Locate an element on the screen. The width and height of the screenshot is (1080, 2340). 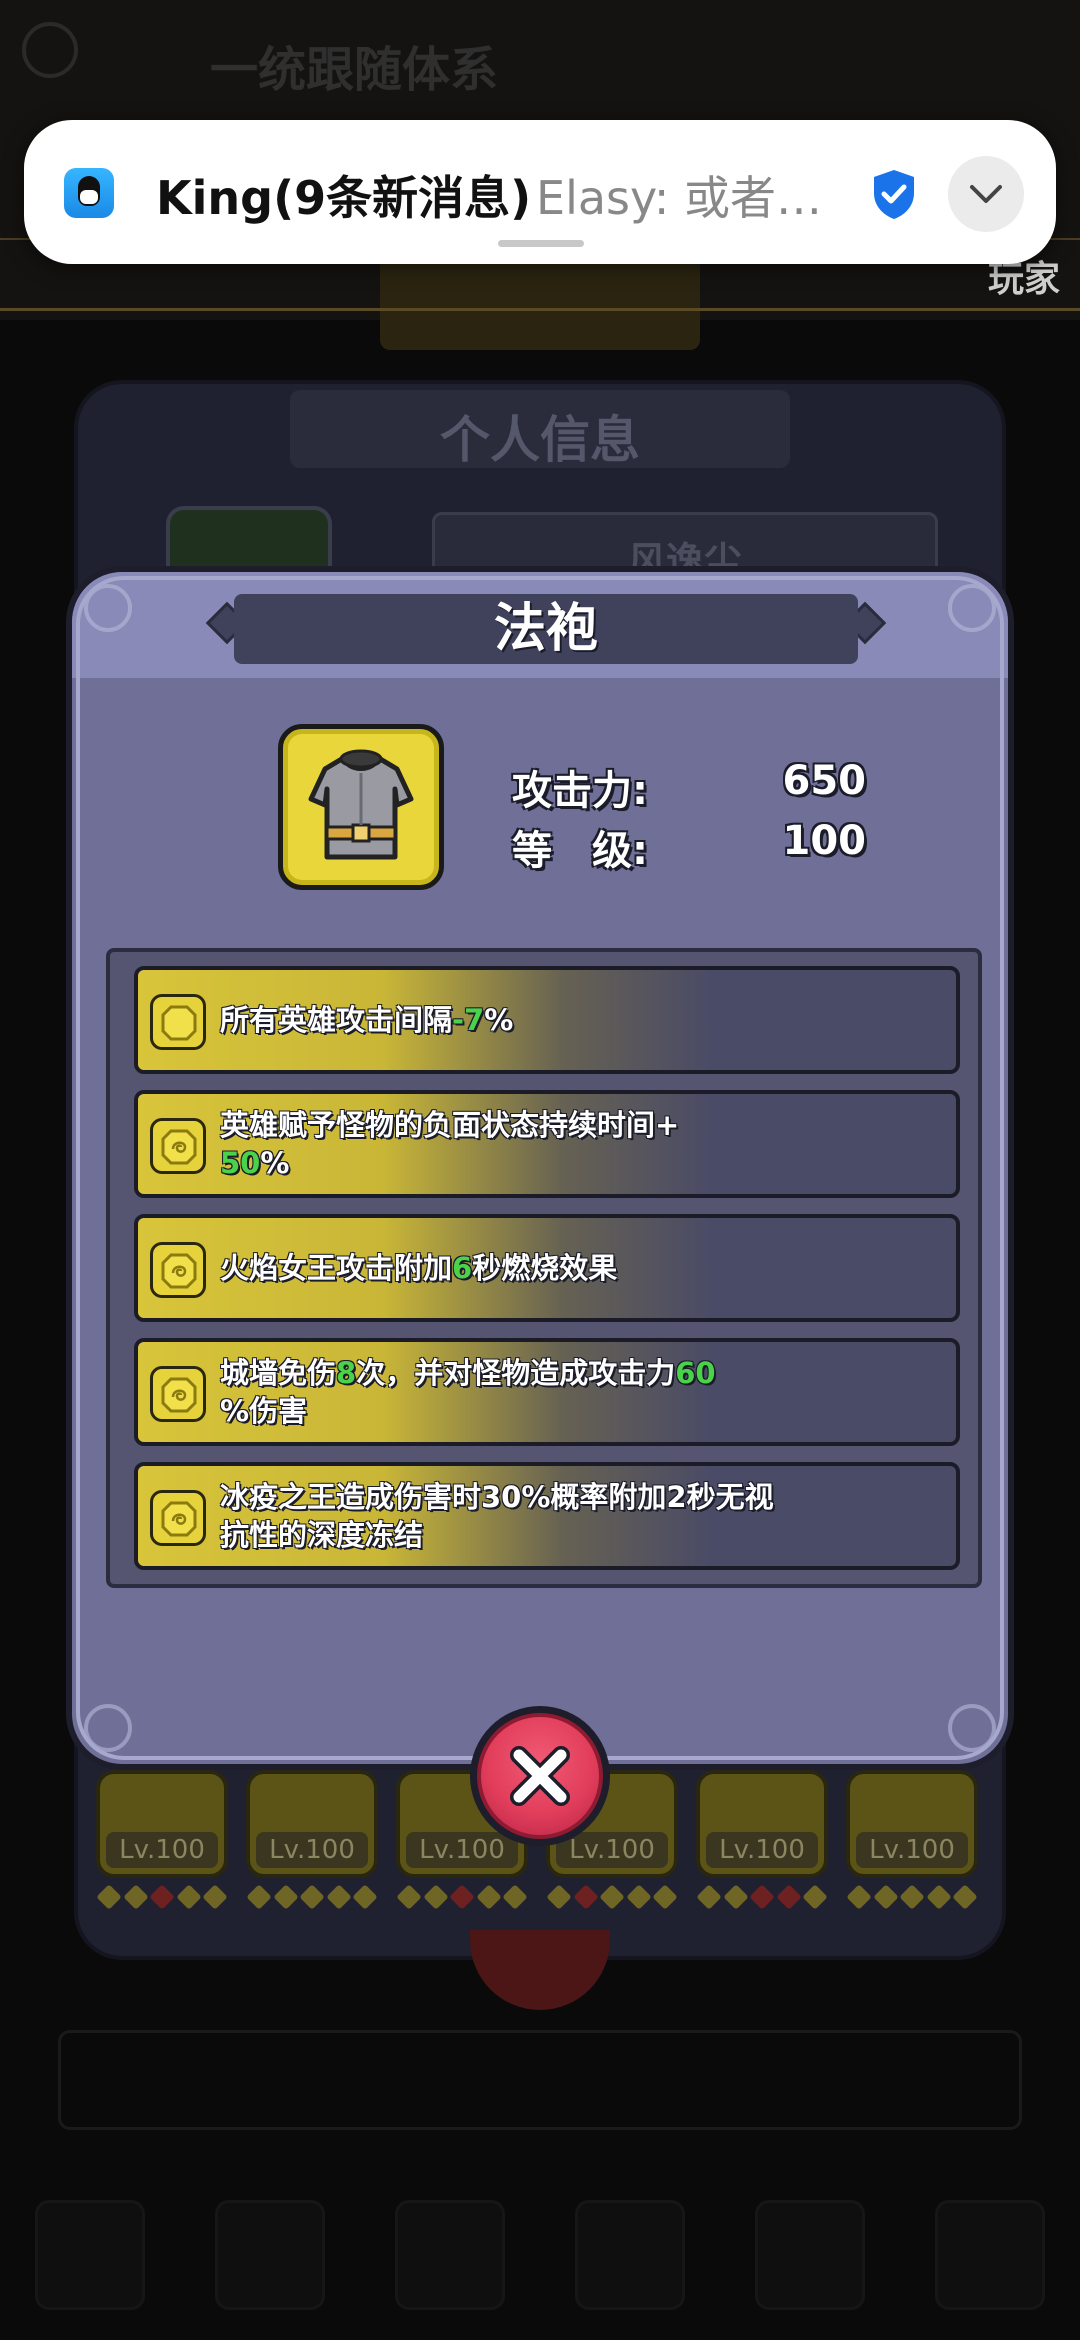
effect-row: 城墙免伤8次，并对怪物造成攻击力60 %伤害 is located at coordinates (547, 1392).